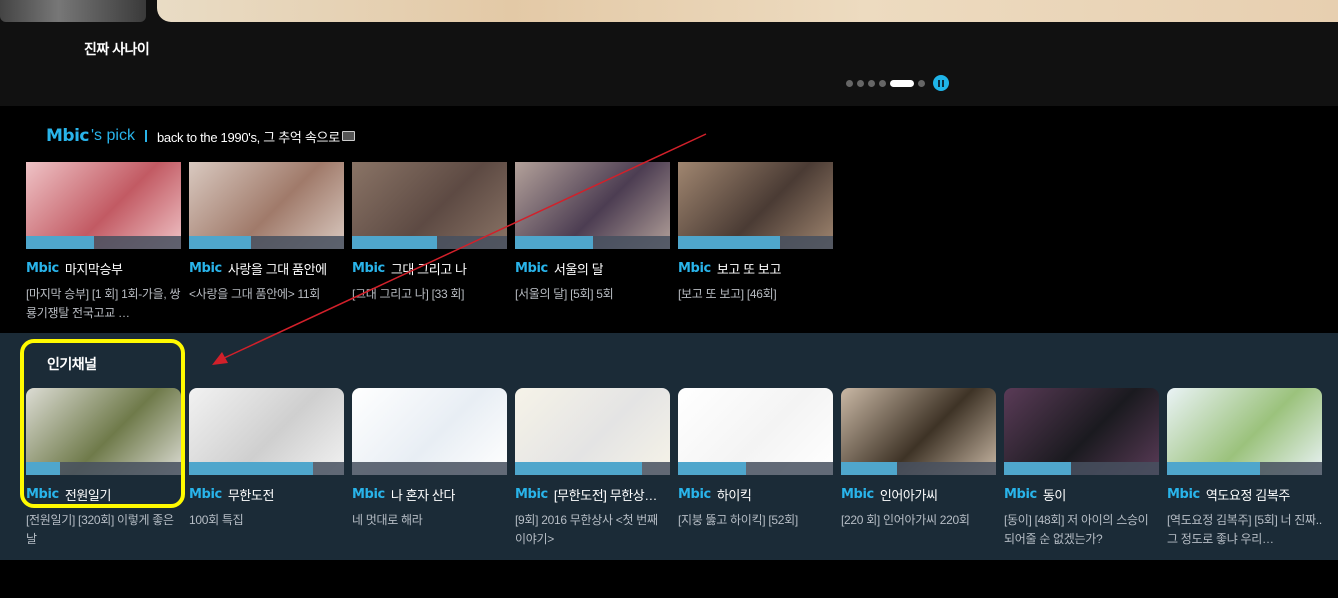 The image size is (1338, 598). I want to click on program-title-row: Mbic 무한도전, so click(266, 494).